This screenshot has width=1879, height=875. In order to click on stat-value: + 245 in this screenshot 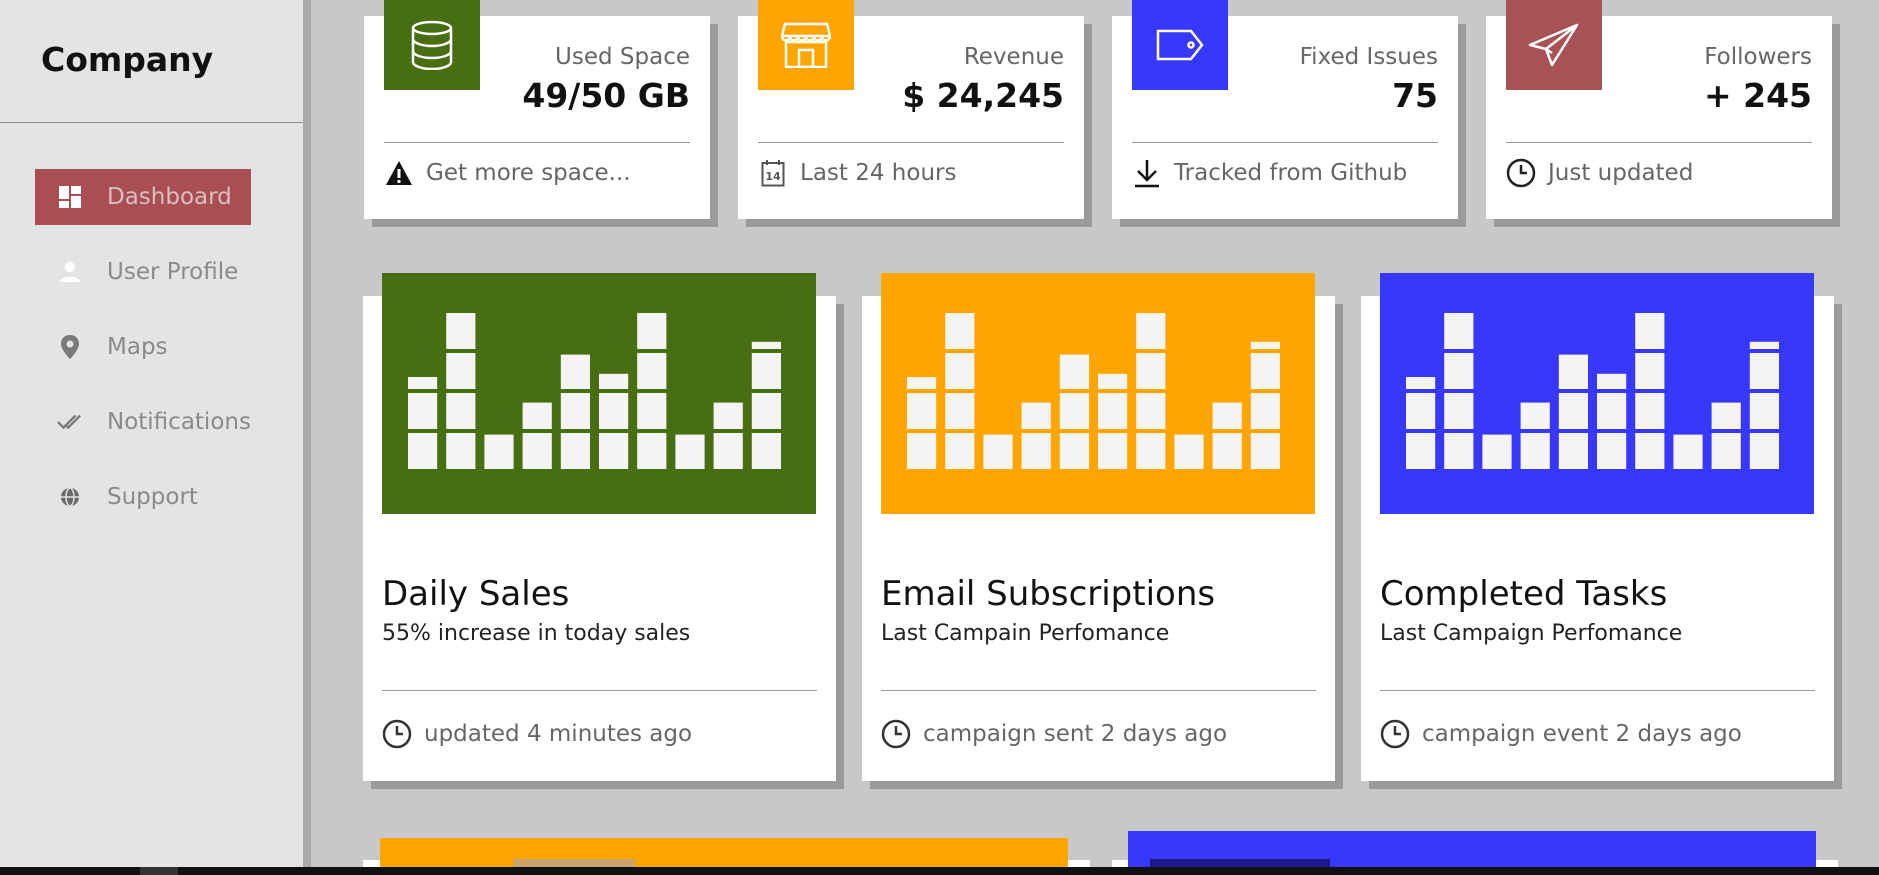, I will do `click(1757, 95)`.